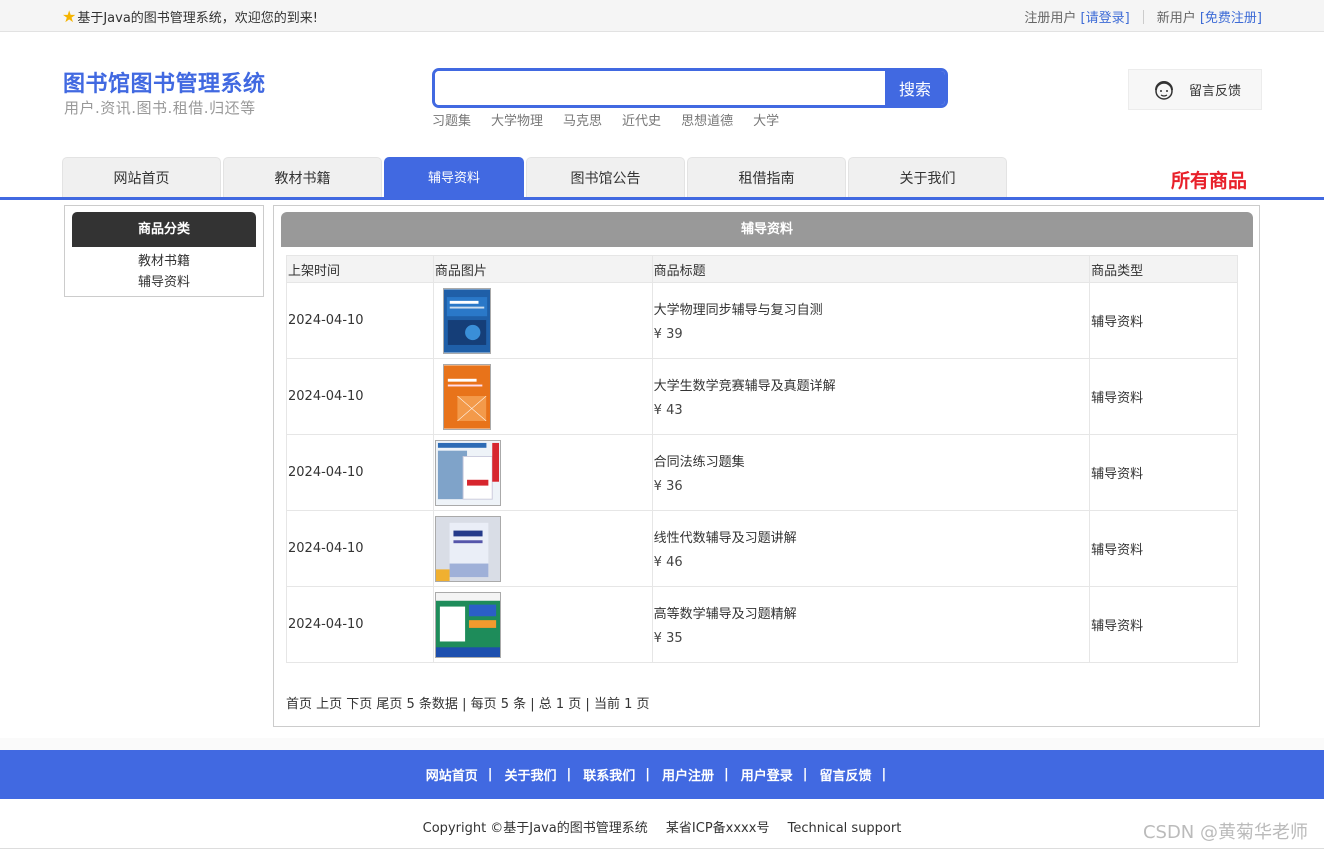  What do you see at coordinates (871, 460) in the screenshot?
I see `product-title-link: 合同法练习题集` at bounding box center [871, 460].